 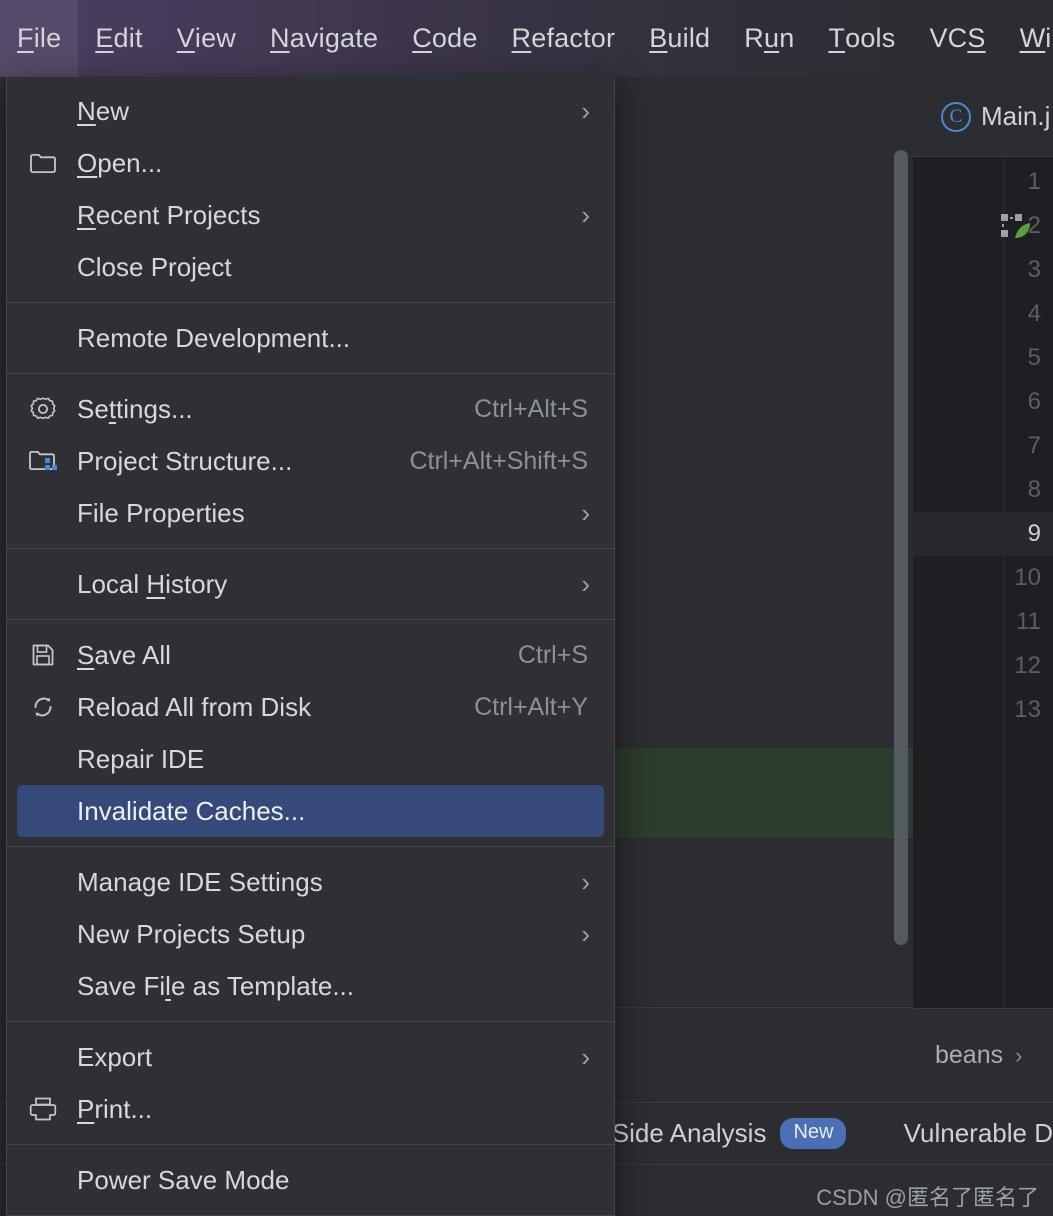 What do you see at coordinates (813, 1133) in the screenshot?
I see `new-badge: New` at bounding box center [813, 1133].